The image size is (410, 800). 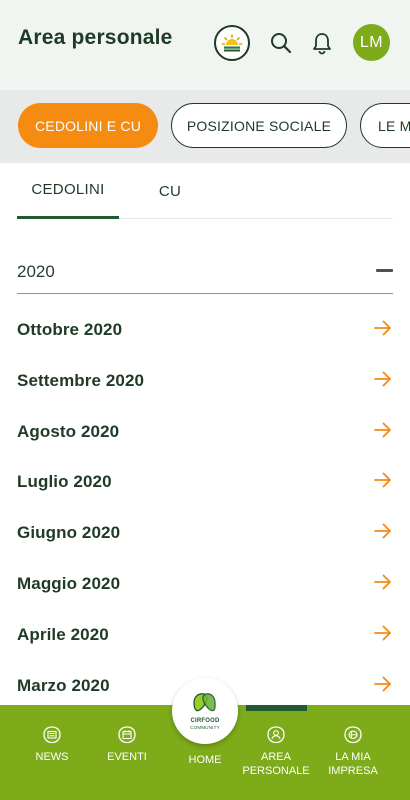 I want to click on nav-news-label: NEWS, so click(x=52, y=757).